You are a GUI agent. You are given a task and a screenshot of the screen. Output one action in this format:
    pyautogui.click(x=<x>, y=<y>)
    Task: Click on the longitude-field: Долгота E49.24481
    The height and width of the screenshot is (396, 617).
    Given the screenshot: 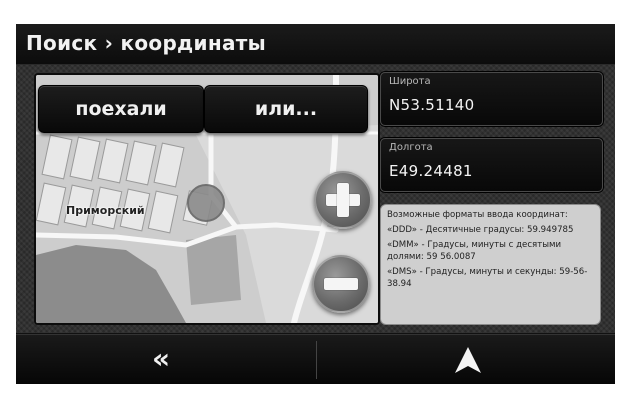 What is the action you would take?
    pyautogui.click(x=491, y=165)
    